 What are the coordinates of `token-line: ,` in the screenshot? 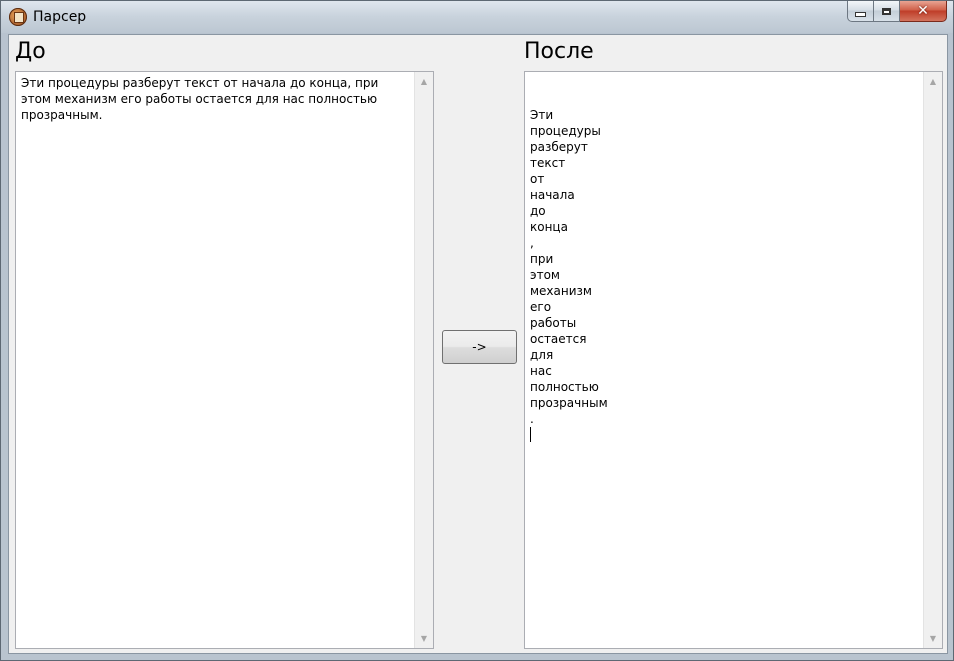 It's located at (532, 243).